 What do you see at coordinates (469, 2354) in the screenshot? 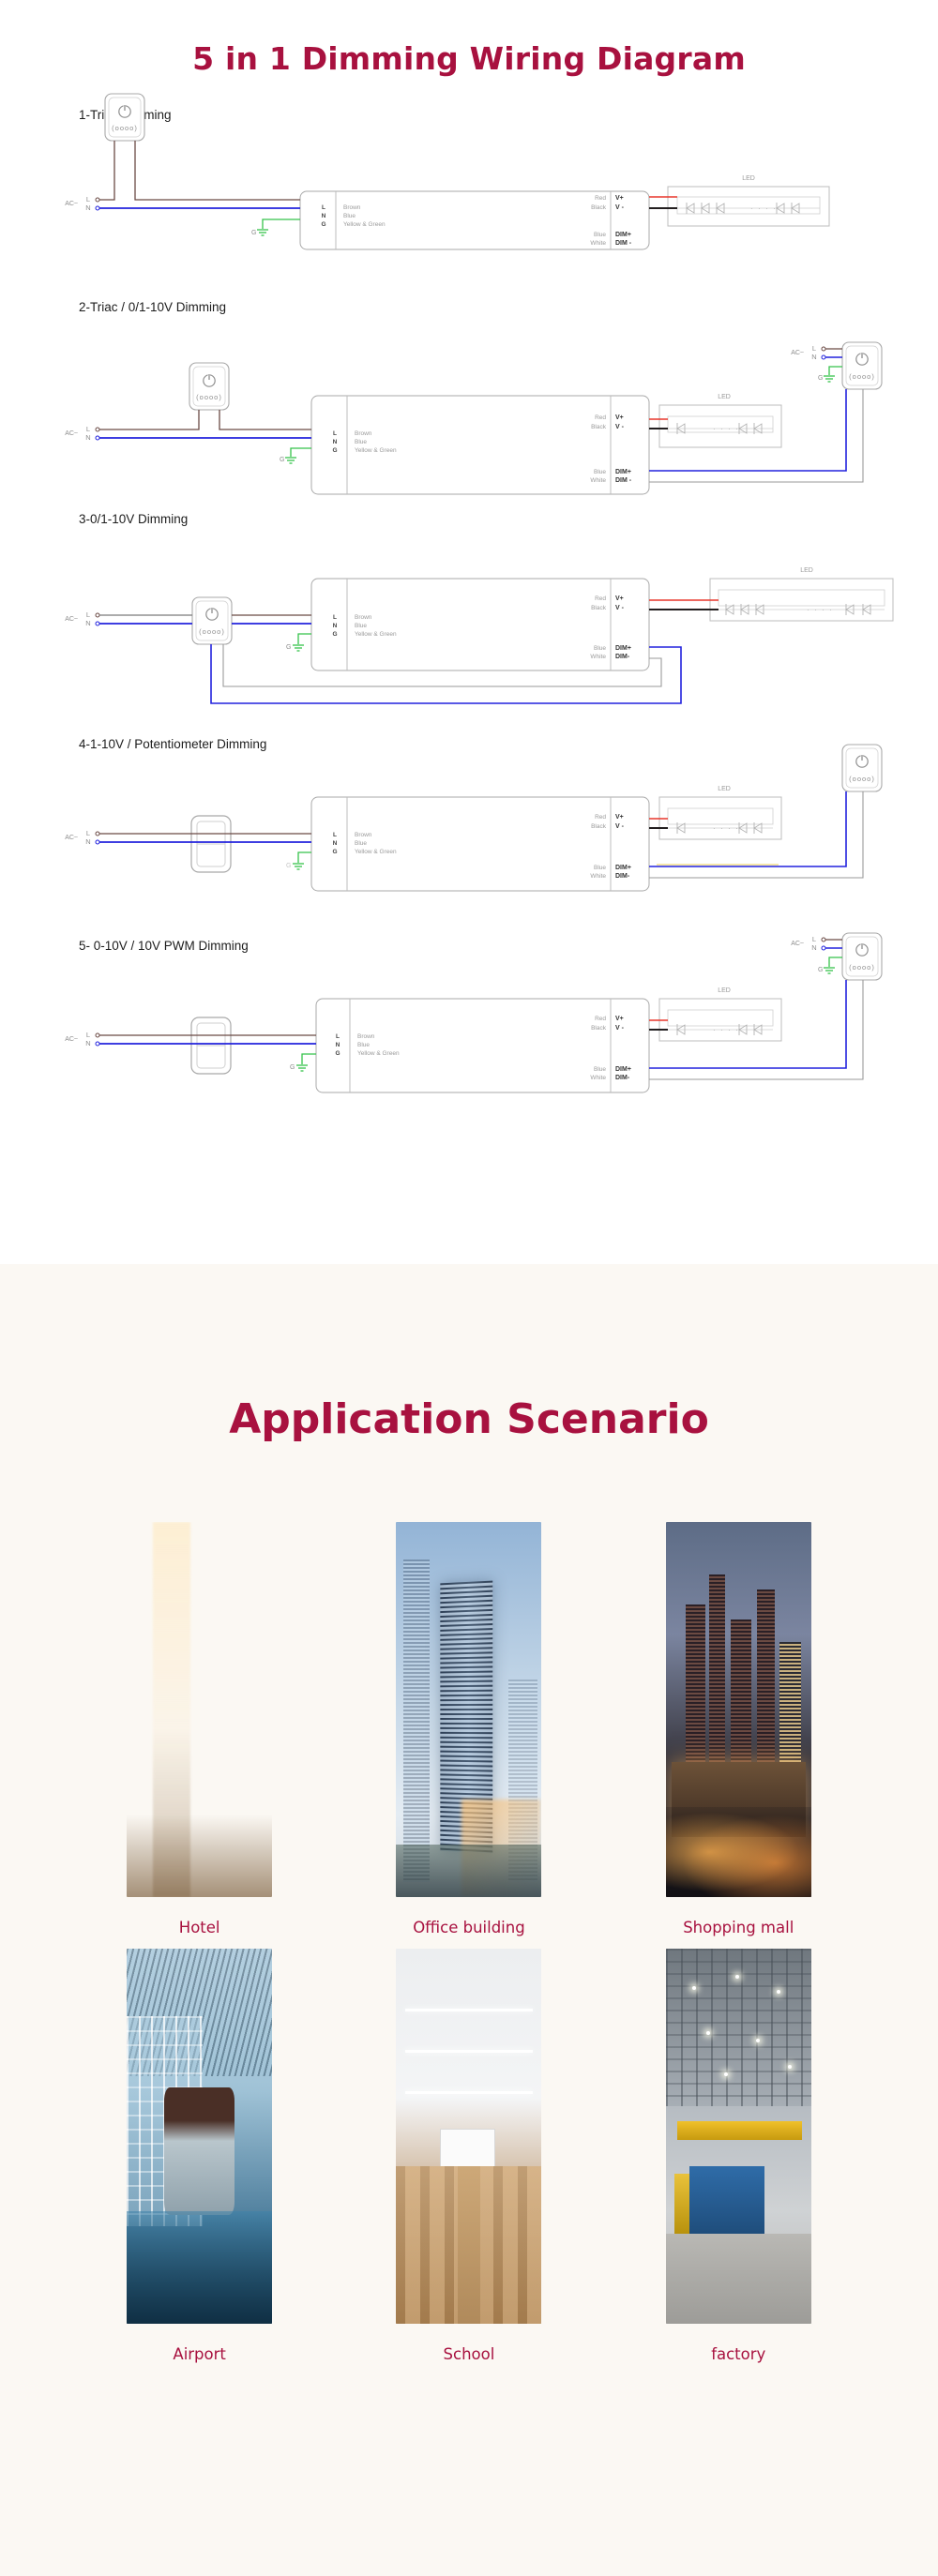
I see `scenario-caption: School` at bounding box center [469, 2354].